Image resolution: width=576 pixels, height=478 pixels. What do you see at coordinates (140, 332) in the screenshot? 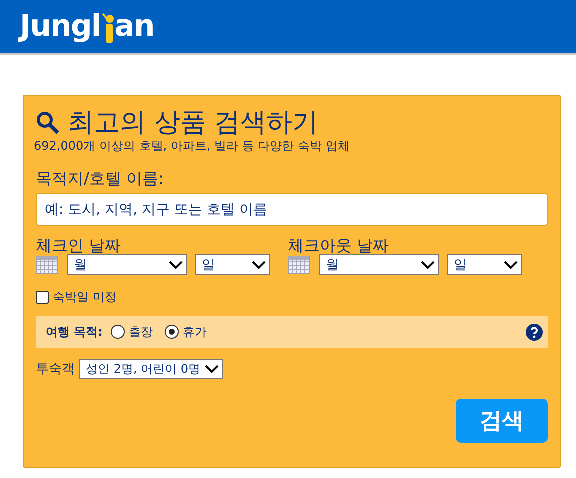
I see `radio-label: 출장` at bounding box center [140, 332].